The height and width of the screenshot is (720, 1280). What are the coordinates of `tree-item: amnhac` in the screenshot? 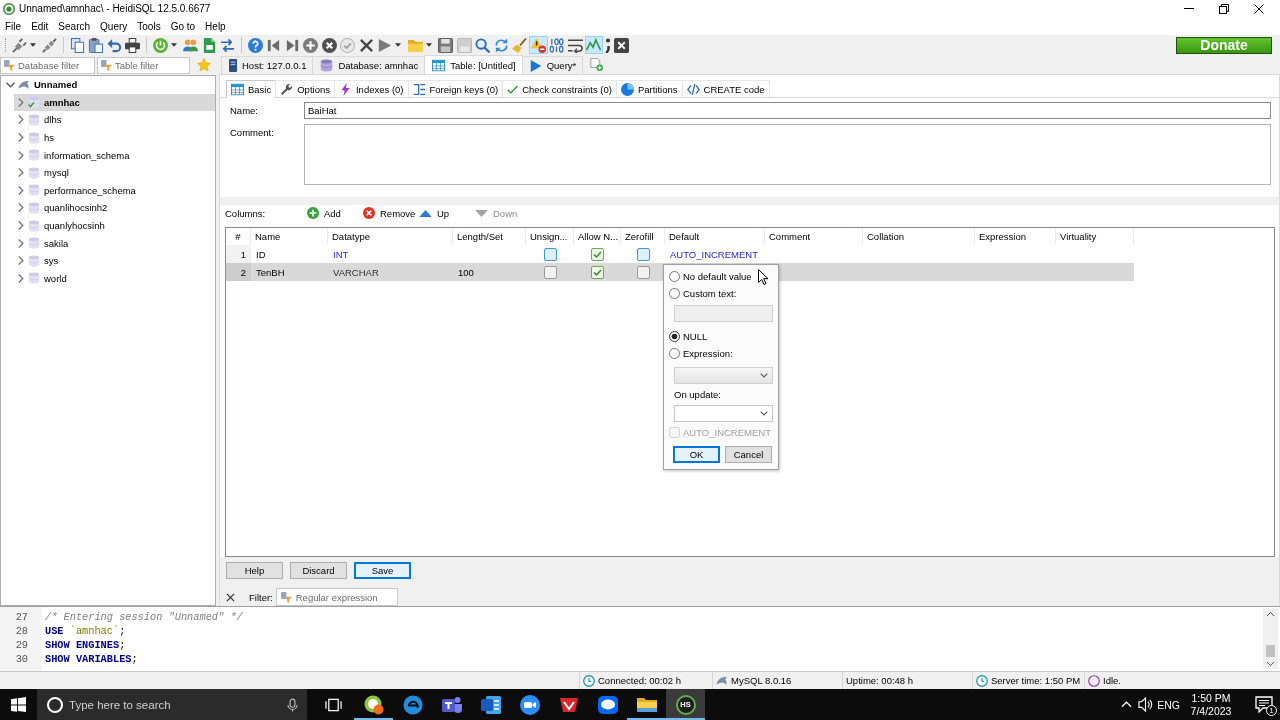 It's located at (114, 102).